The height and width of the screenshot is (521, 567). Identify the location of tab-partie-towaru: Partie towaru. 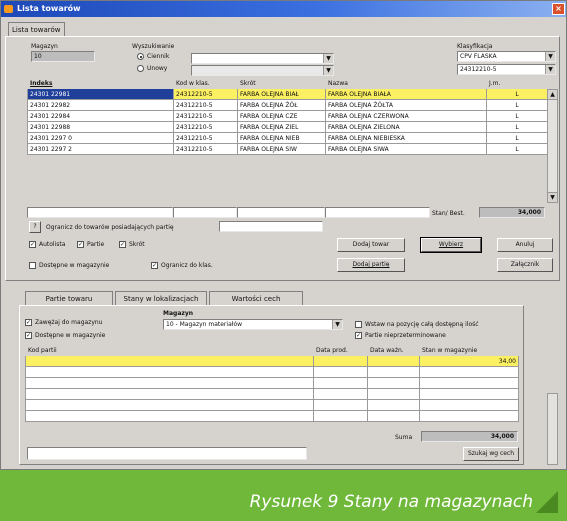
(69, 298).